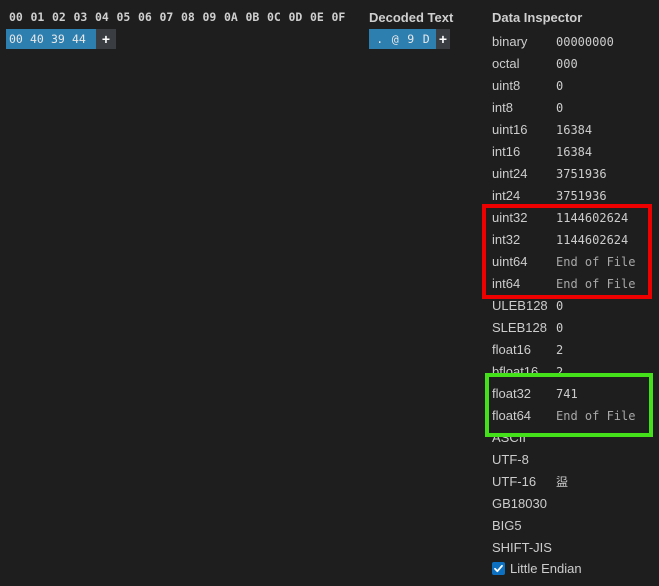 The height and width of the screenshot is (586, 659). What do you see at coordinates (574, 438) in the screenshot?
I see `inspector-row-ascii: ASCII` at bounding box center [574, 438].